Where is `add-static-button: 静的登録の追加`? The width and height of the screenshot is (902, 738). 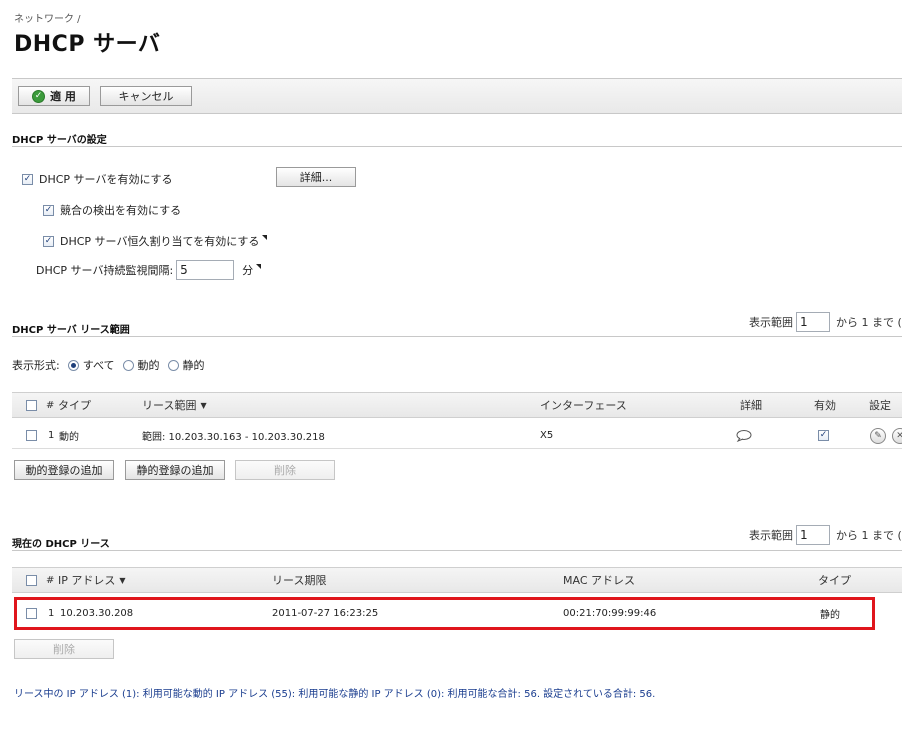 add-static-button: 静的登録の追加 is located at coordinates (175, 470).